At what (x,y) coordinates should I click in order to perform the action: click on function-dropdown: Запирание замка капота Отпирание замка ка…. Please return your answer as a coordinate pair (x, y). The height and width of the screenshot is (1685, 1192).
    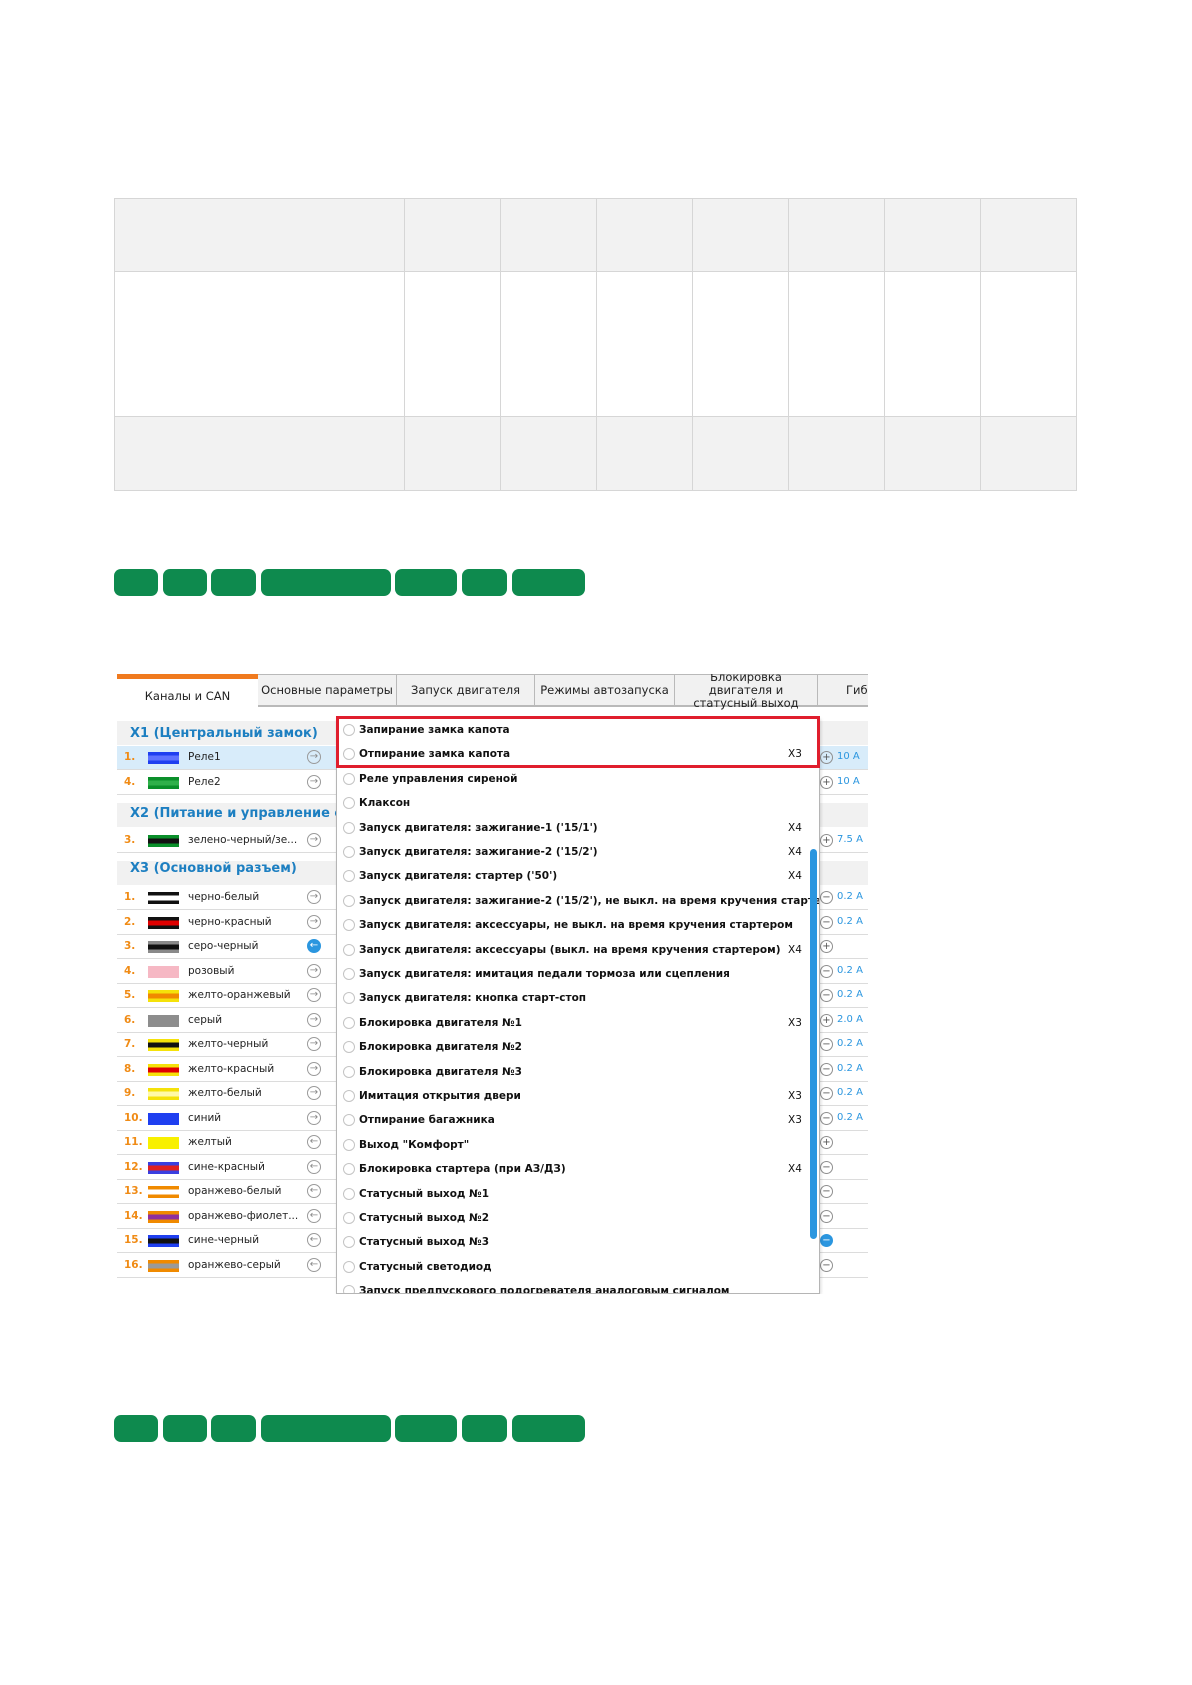
    Looking at the image, I should click on (578, 1006).